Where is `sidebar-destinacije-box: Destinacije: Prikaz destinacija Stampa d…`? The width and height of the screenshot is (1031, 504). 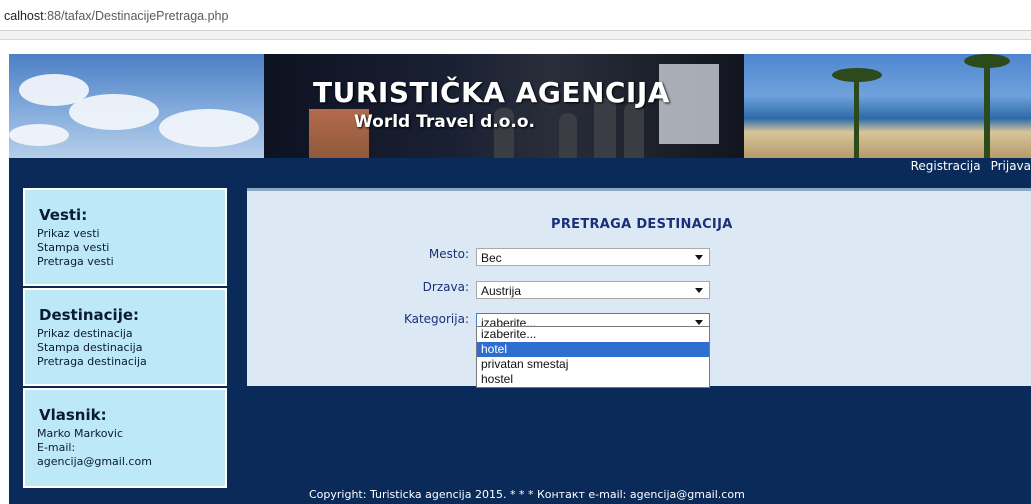
sidebar-destinacije-box: Destinacije: Prikaz destinacija Stampa d… is located at coordinates (125, 337).